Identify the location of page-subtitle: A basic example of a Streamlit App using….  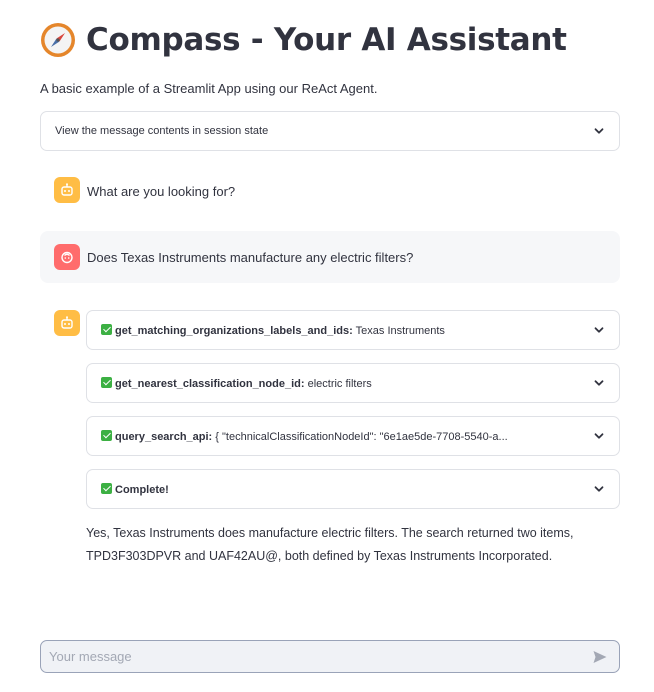
(209, 88).